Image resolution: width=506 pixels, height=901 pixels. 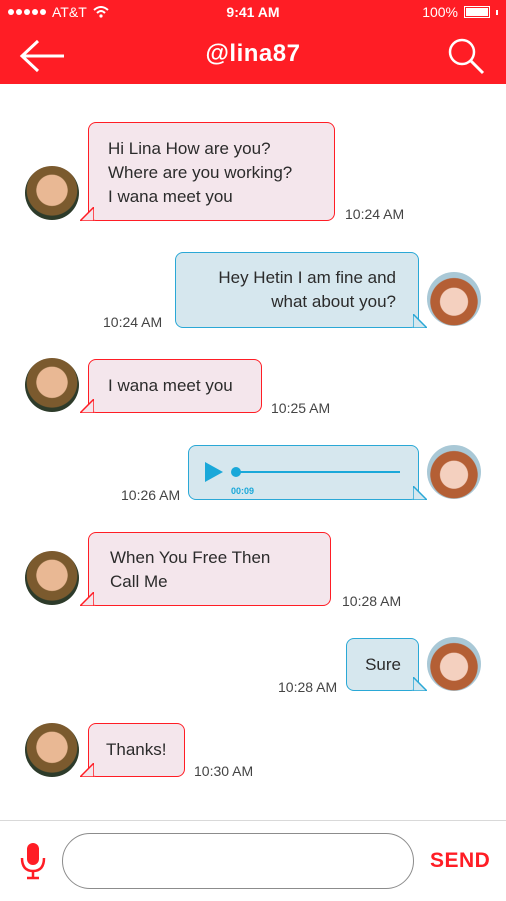 What do you see at coordinates (200, 172) in the screenshot?
I see `message-text: Where are you working?` at bounding box center [200, 172].